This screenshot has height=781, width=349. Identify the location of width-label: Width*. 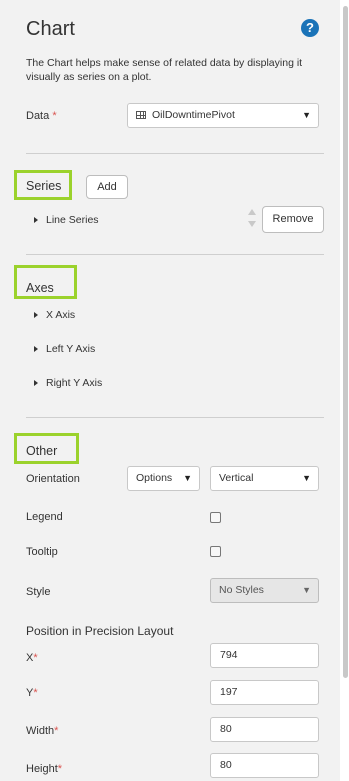
(42, 731).